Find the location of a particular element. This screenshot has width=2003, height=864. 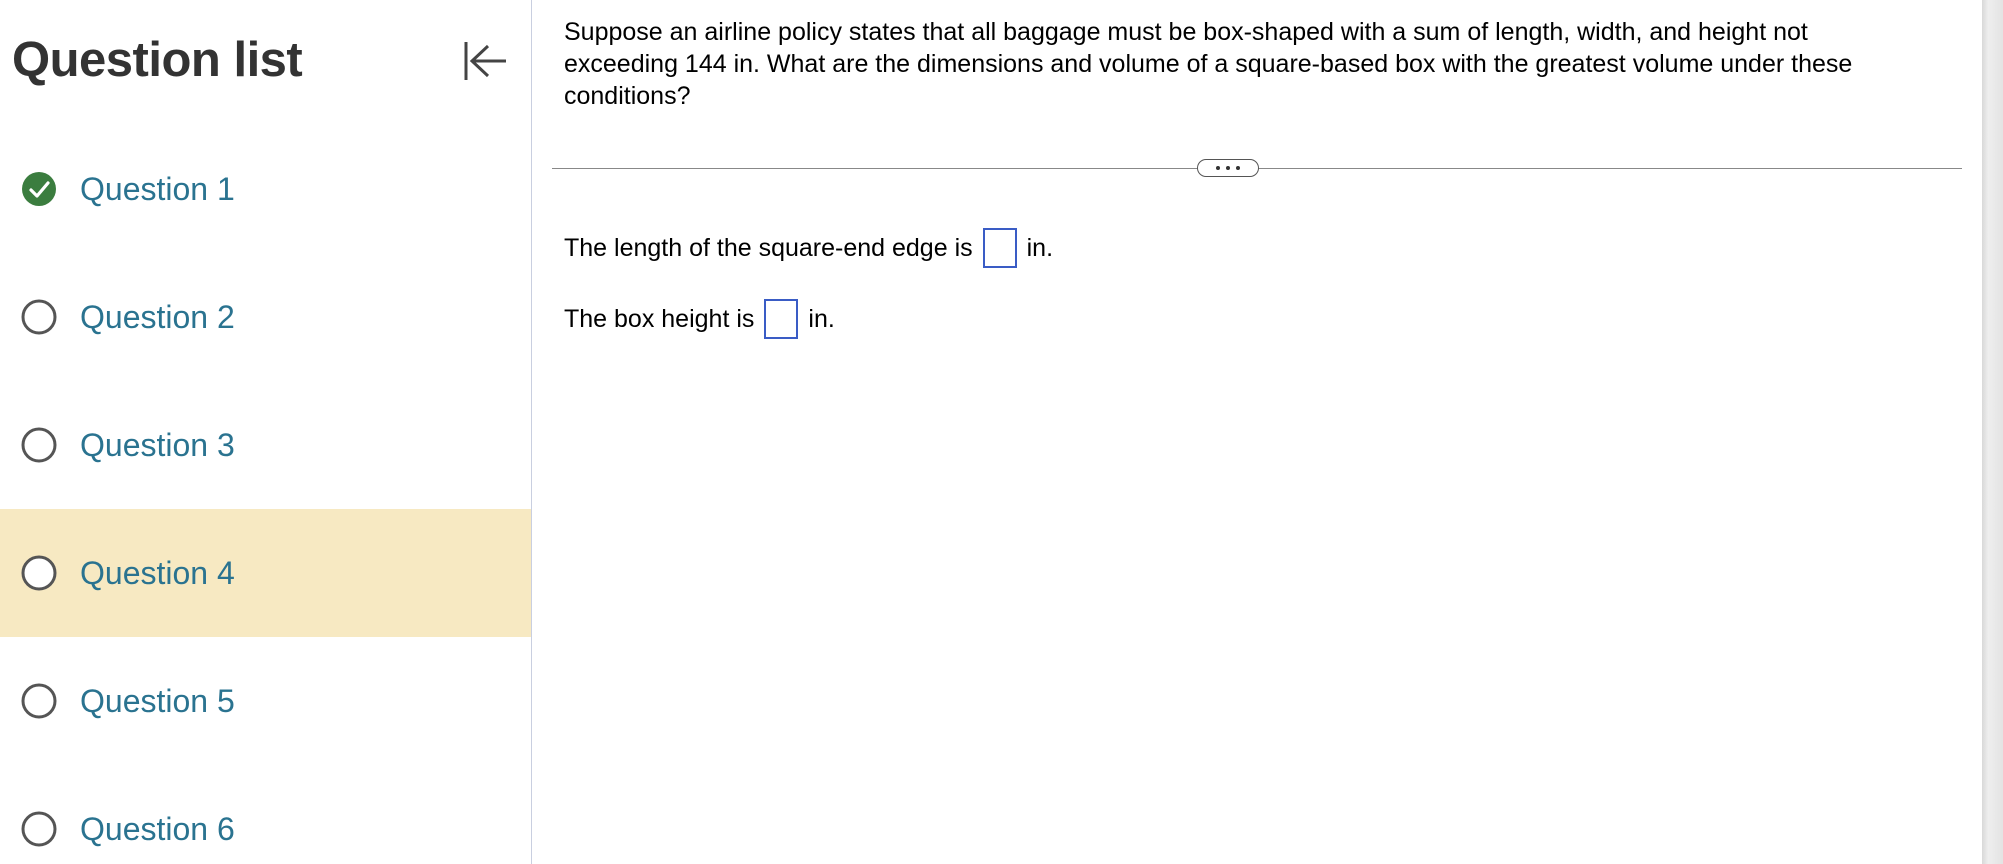

question-label: Question 4 is located at coordinates (157, 573).